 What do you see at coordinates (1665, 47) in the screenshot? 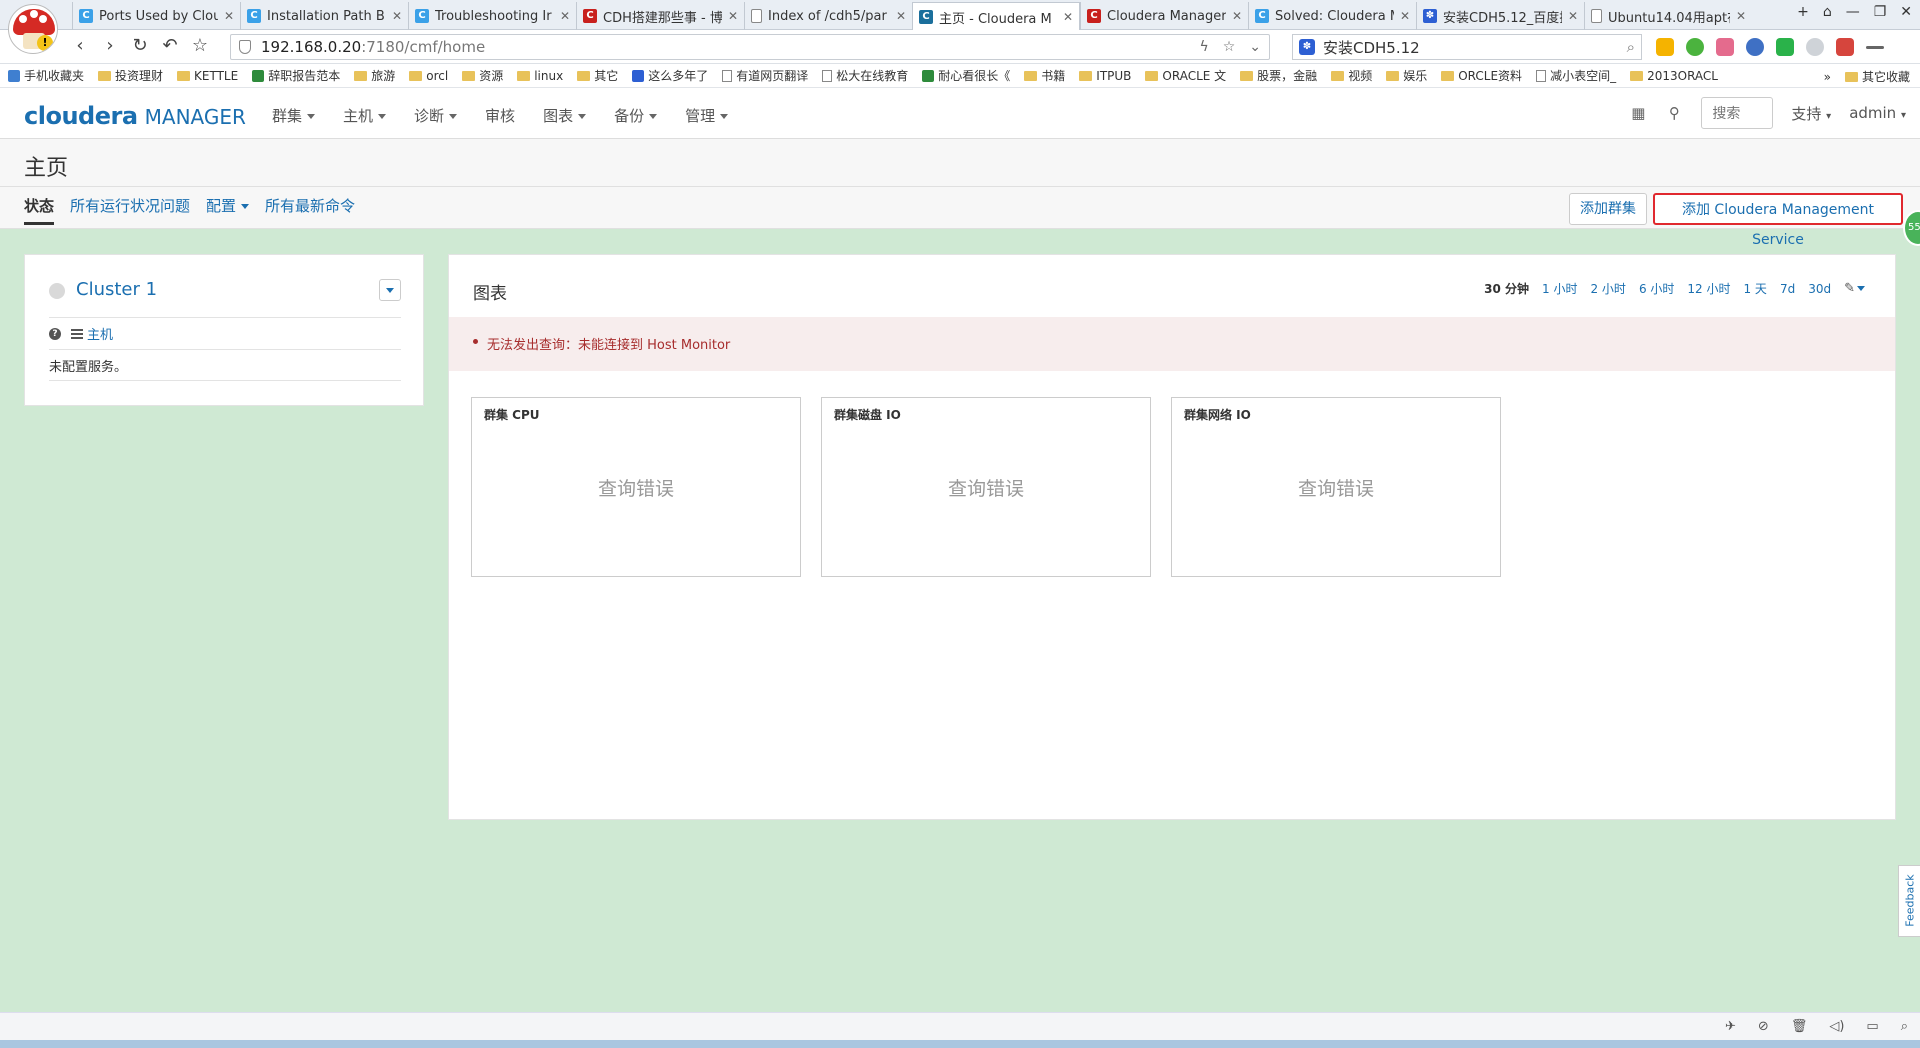
I see `apps-grid-icon` at bounding box center [1665, 47].